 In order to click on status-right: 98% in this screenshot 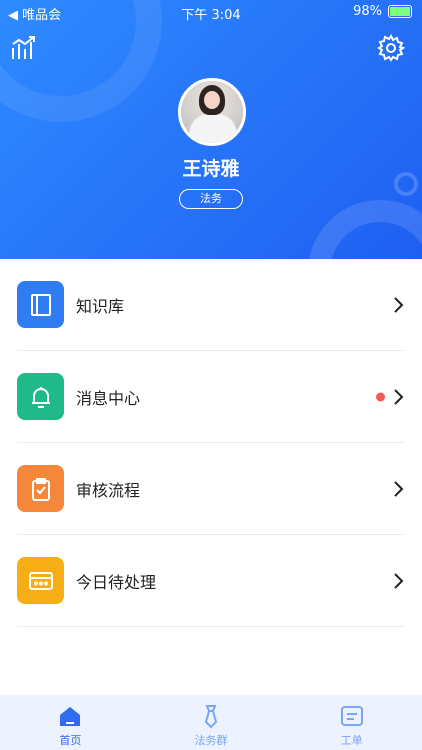, I will do `click(382, 11)`.